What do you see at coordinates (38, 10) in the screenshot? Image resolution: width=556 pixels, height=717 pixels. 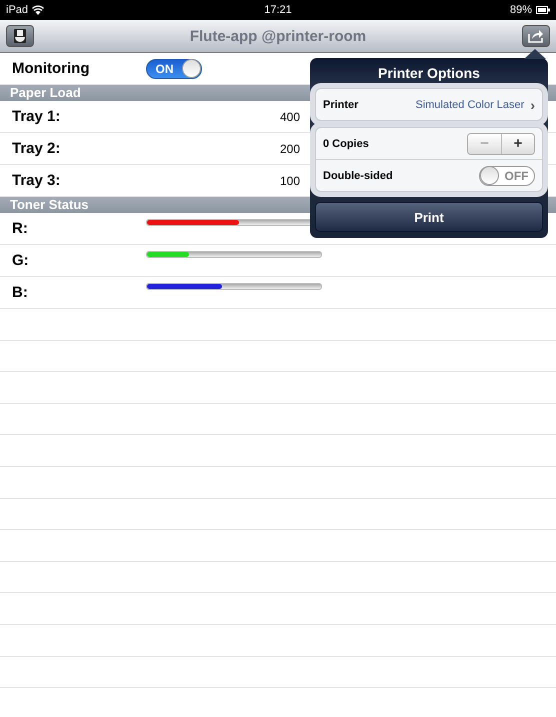 I see `wifi-icon` at bounding box center [38, 10].